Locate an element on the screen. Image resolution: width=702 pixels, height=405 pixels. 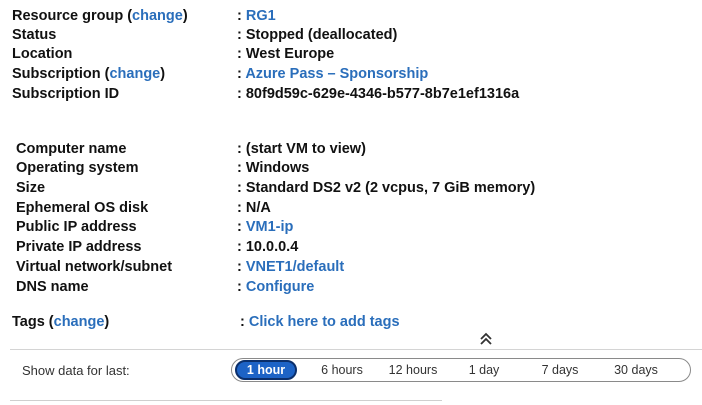
private-ip-value-row: : 10.0.0.4 is located at coordinates (268, 247).